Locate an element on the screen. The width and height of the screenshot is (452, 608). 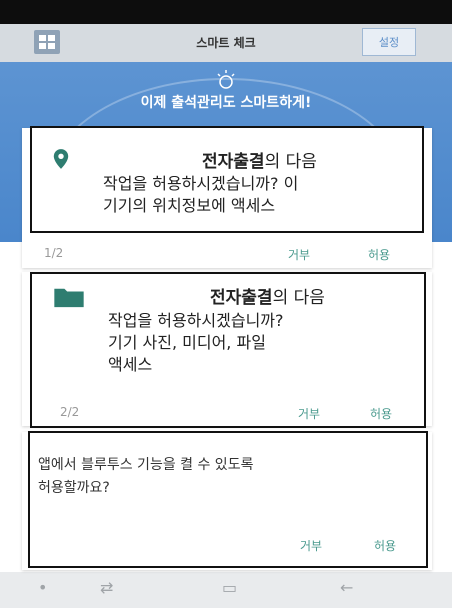
dialog-body-line: 작업을 허용하시겠습니까? 이 is located at coordinates (201, 183).